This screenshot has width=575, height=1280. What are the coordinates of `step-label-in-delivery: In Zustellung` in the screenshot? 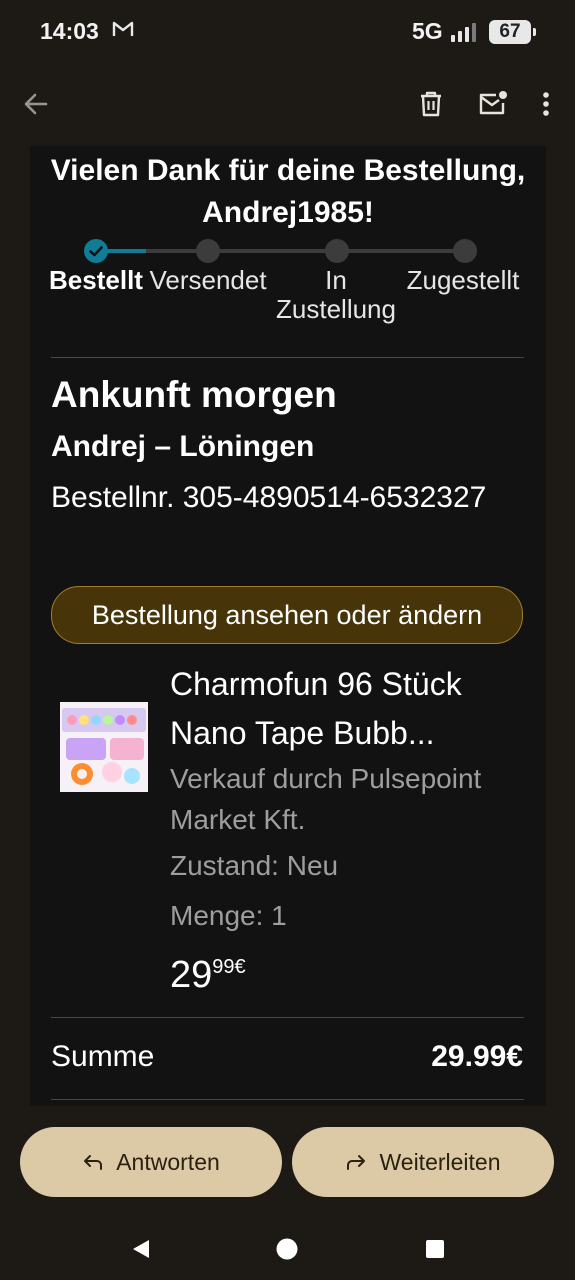 It's located at (336, 294).